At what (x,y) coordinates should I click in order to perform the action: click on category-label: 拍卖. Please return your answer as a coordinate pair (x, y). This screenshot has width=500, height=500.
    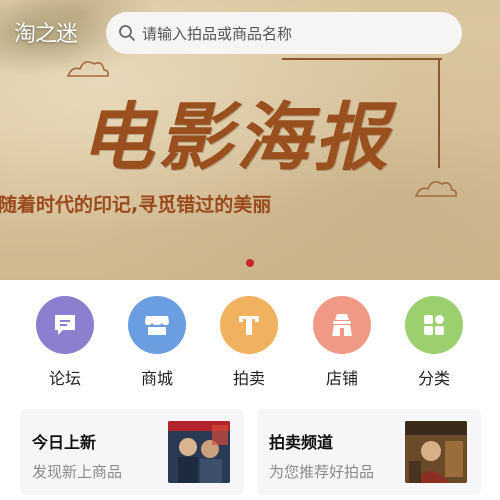
    Looking at the image, I should click on (248, 378).